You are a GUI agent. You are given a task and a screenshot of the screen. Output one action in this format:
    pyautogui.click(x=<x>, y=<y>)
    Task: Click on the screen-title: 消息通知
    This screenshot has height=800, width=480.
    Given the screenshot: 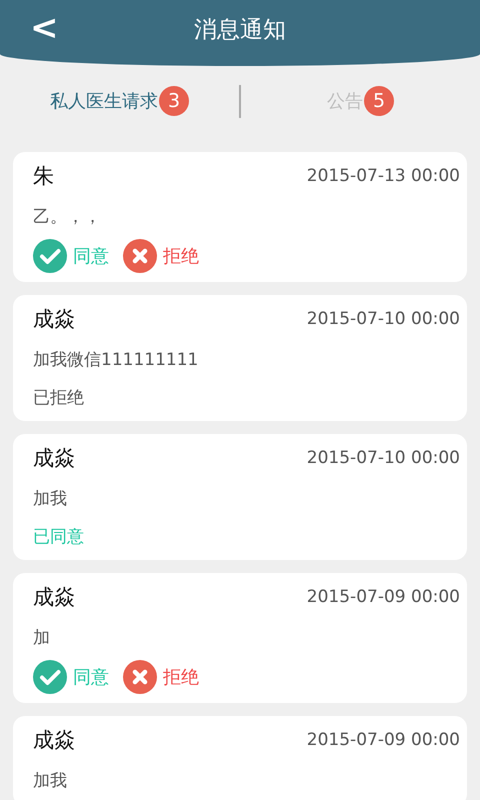 What is the action you would take?
    pyautogui.click(x=240, y=30)
    